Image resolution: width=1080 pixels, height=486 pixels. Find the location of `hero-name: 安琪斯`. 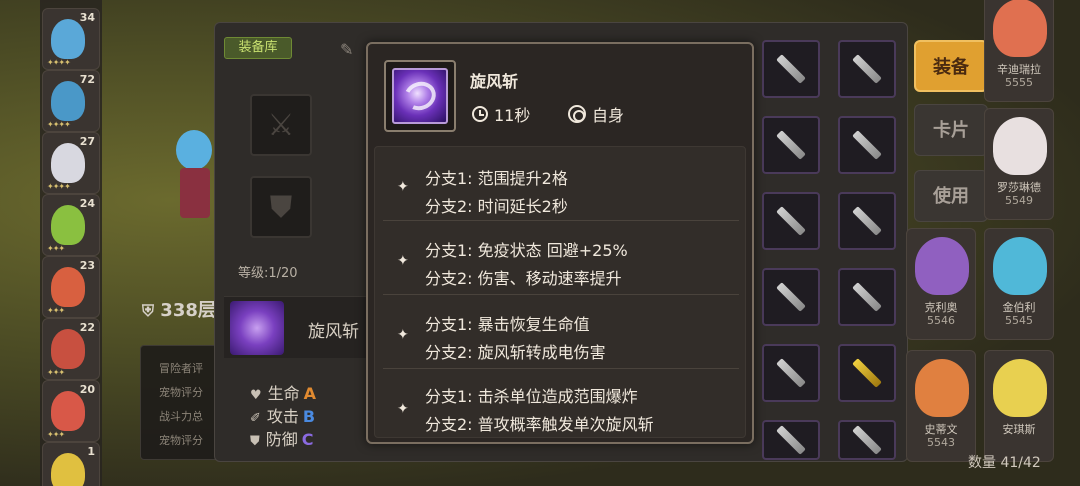

hero-name: 安琪斯 is located at coordinates (1019, 429).